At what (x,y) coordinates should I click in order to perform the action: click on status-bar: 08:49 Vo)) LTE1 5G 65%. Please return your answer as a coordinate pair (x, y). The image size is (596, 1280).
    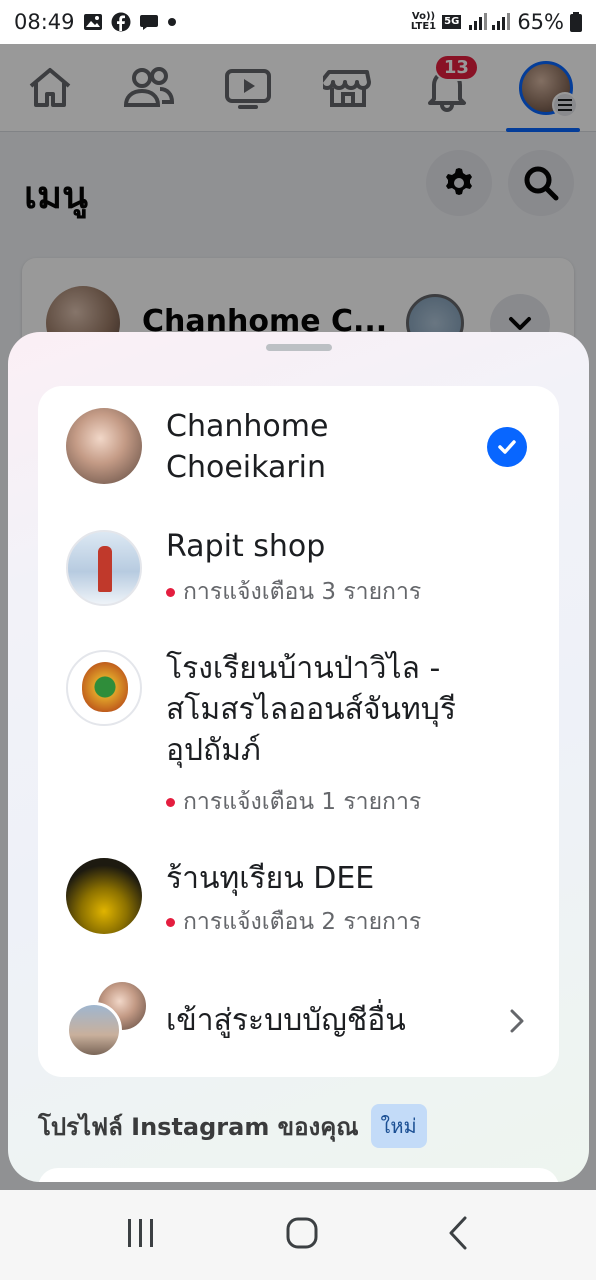
    Looking at the image, I should click on (298, 22).